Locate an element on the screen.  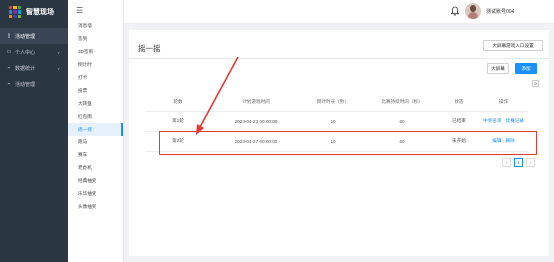
subnav-item-3d-sign-in: 3D签到 is located at coordinates (95, 52).